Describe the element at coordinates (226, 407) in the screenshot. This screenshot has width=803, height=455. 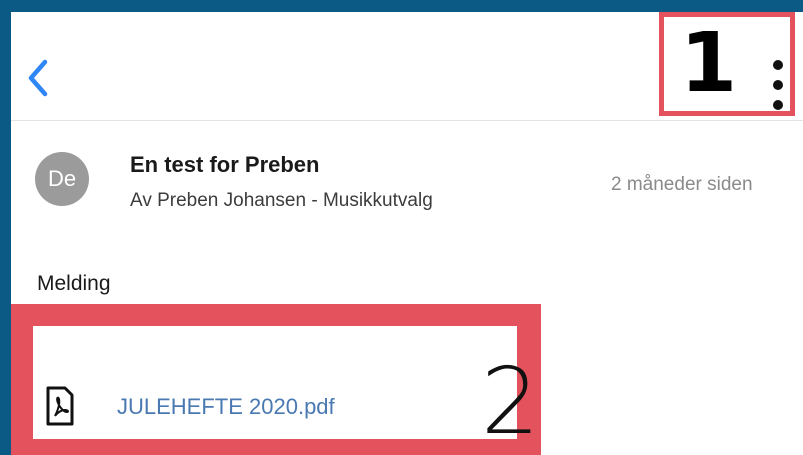
I see `attachment-filename-link: JULEHEFTE 2020.pdf` at that location.